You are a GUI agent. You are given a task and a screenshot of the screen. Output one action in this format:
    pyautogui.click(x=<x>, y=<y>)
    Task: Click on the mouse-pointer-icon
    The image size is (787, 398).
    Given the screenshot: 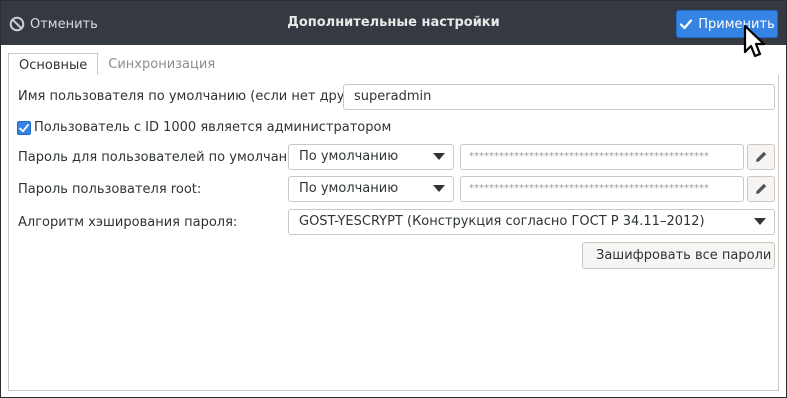 What is the action you would take?
    pyautogui.click(x=754, y=41)
    